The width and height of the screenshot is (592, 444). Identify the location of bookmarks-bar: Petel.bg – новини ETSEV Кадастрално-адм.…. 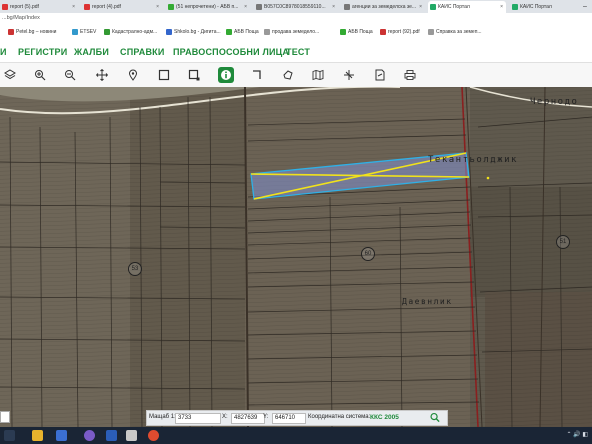
(296, 33).